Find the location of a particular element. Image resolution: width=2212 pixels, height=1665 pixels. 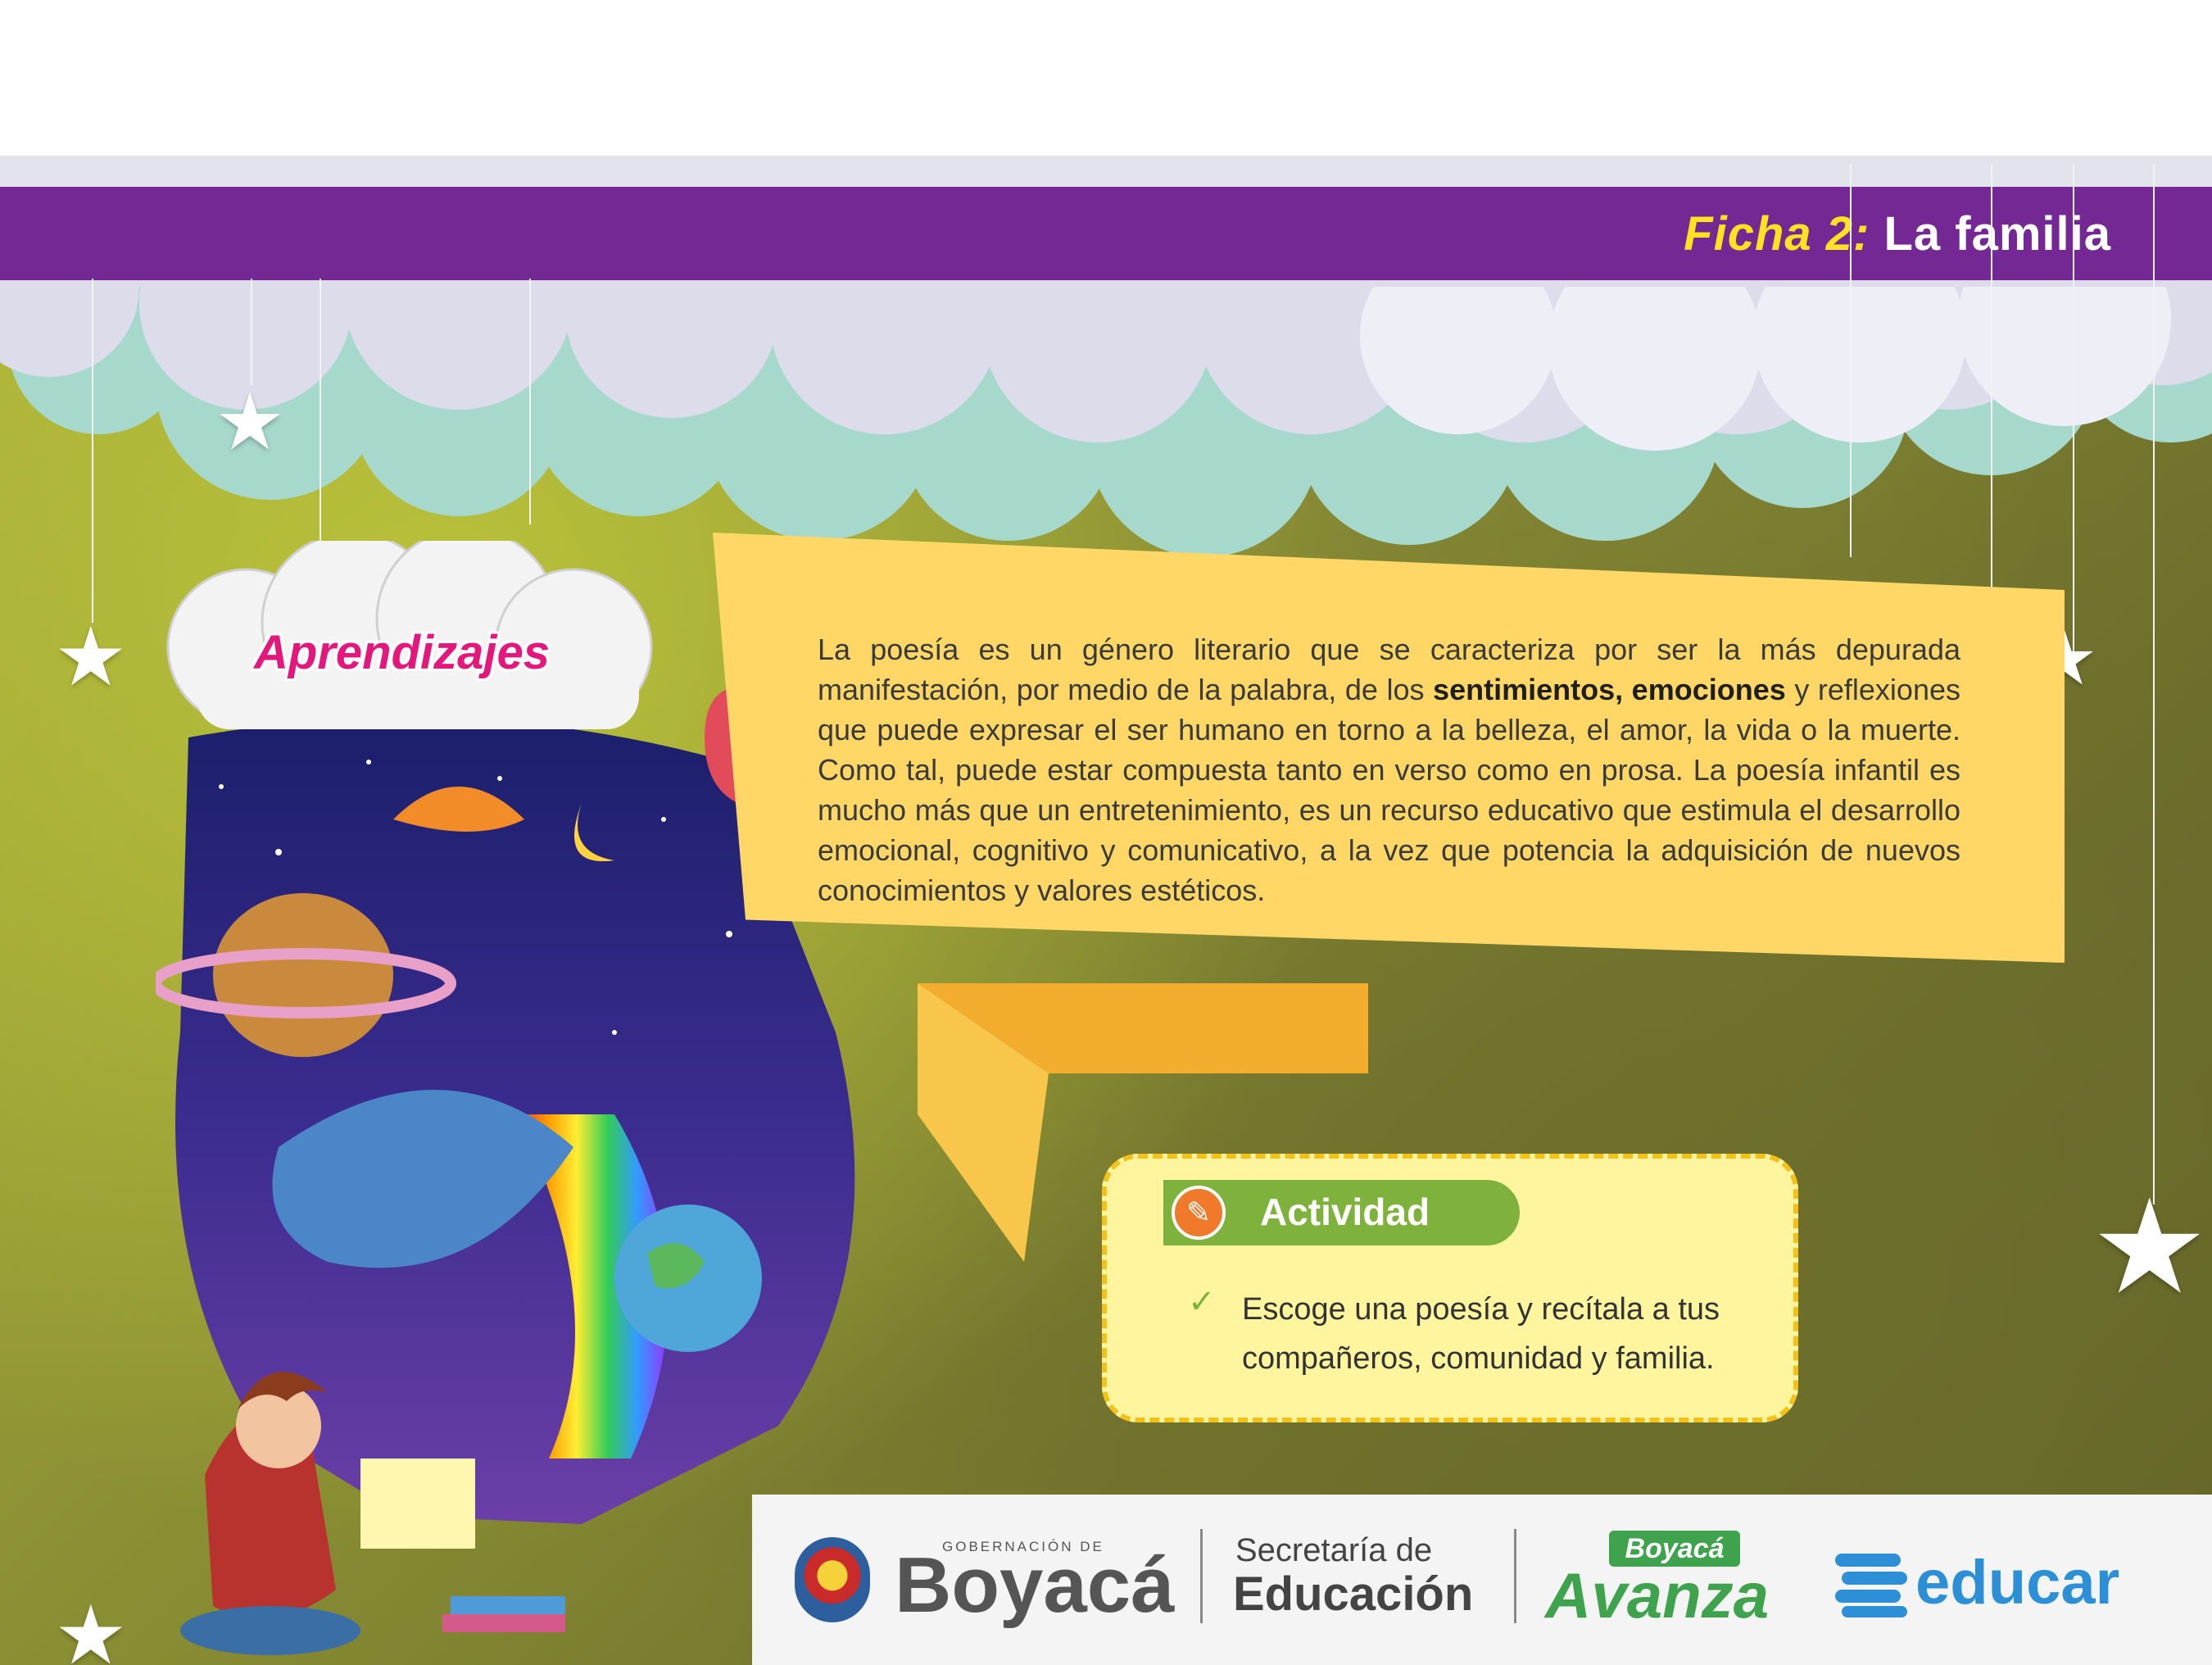

aprendizajes-title: Aprendizajes is located at coordinates (402, 652).